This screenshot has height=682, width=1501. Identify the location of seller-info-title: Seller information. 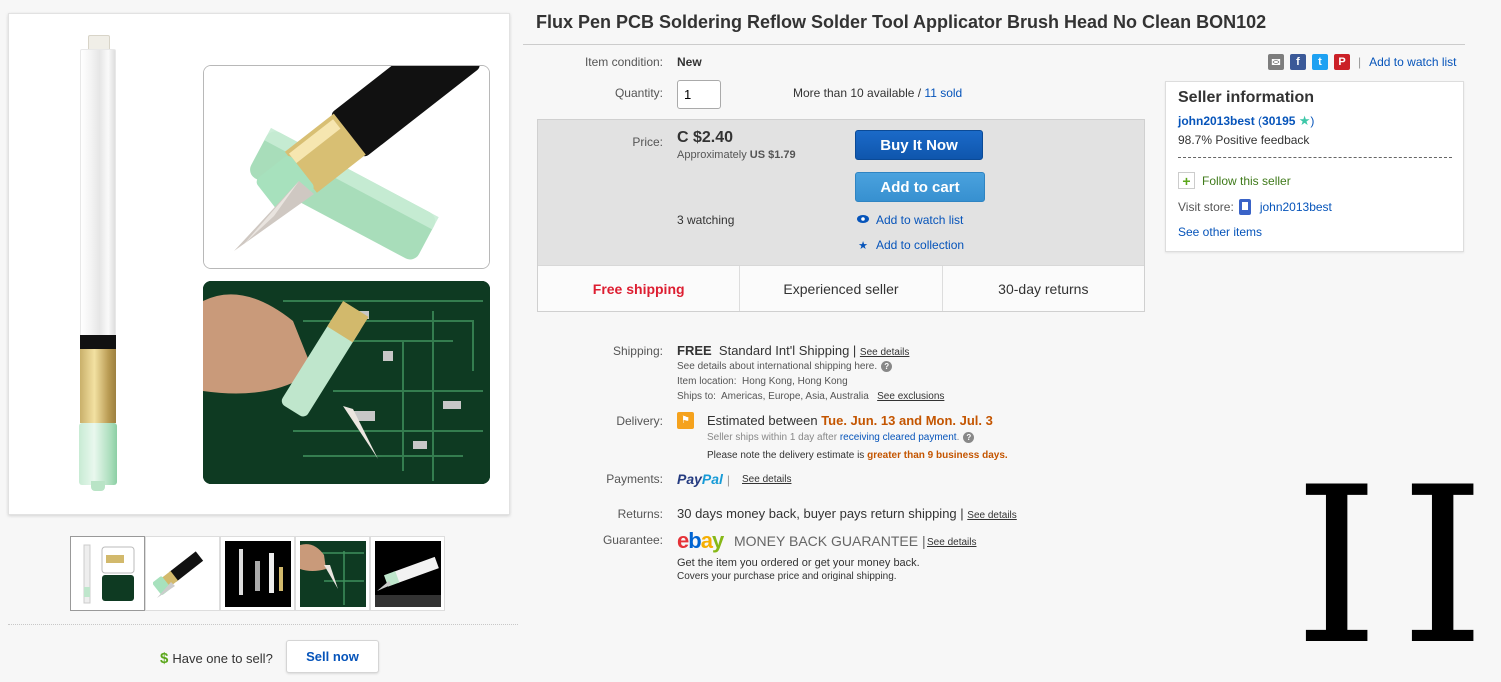
(1246, 97).